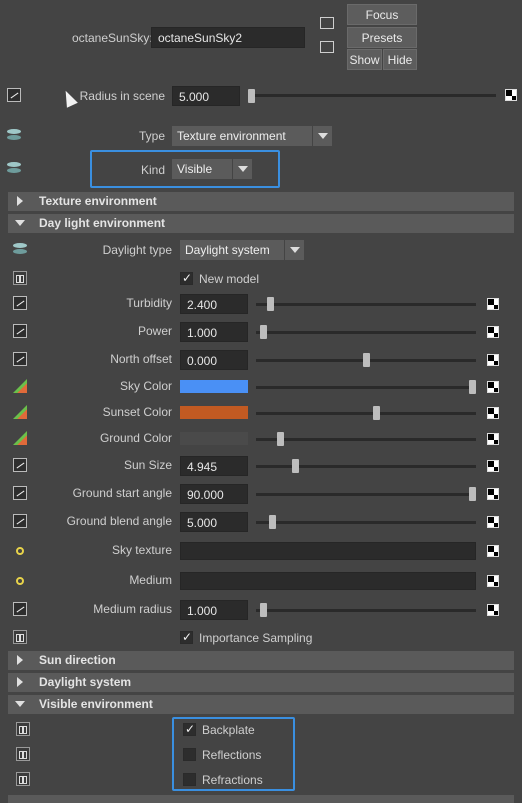  What do you see at coordinates (493, 360) in the screenshot?
I see `north-offset-map-button` at bounding box center [493, 360].